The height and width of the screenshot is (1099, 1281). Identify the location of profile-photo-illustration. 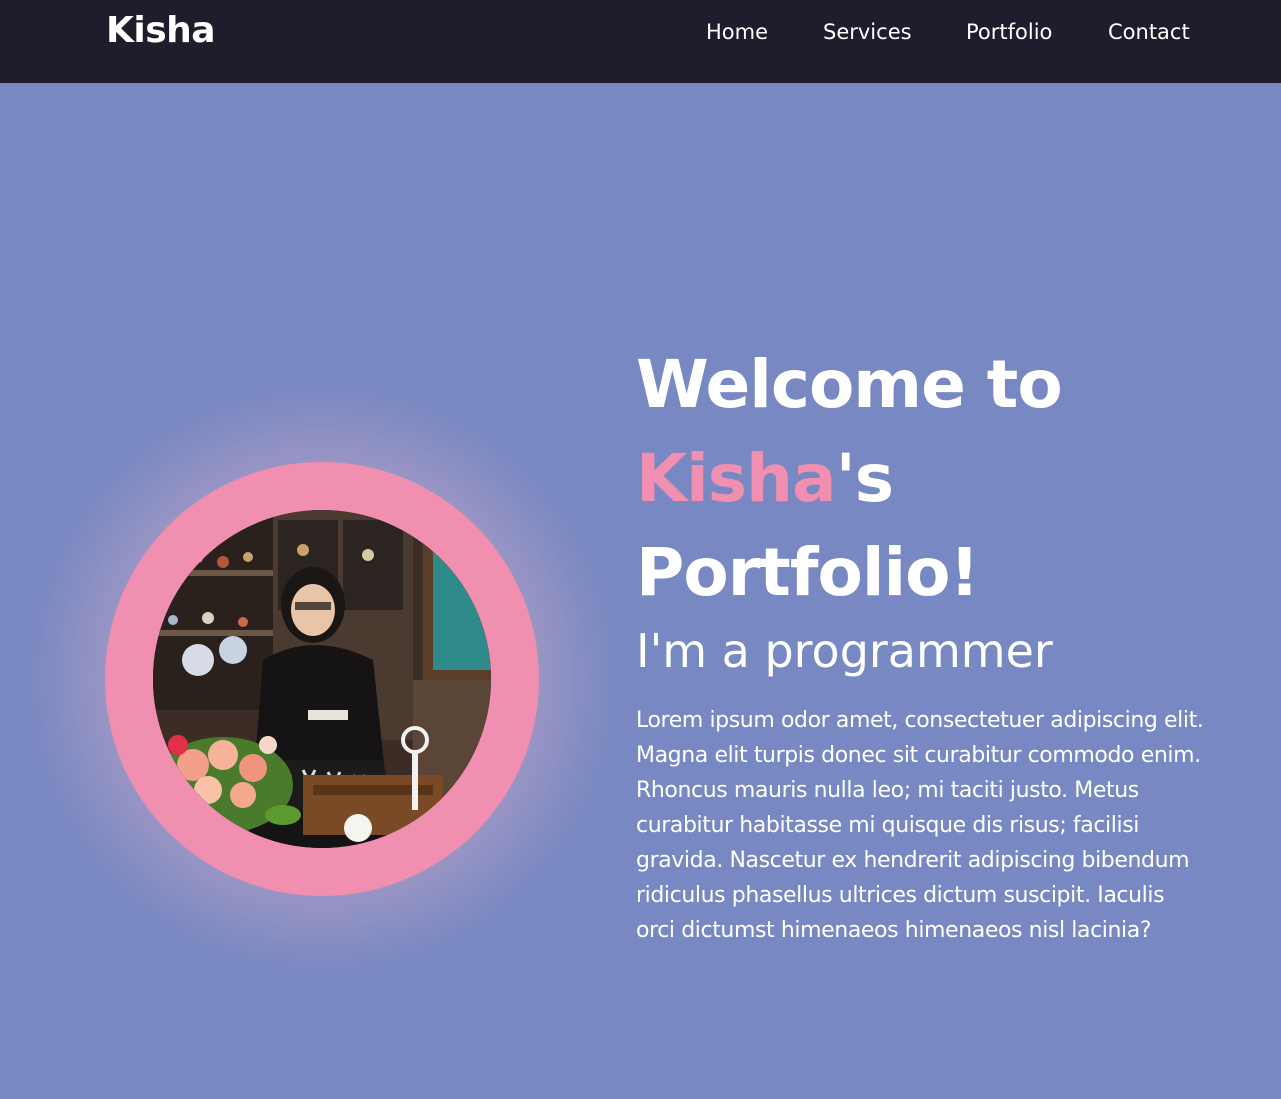
(322, 679).